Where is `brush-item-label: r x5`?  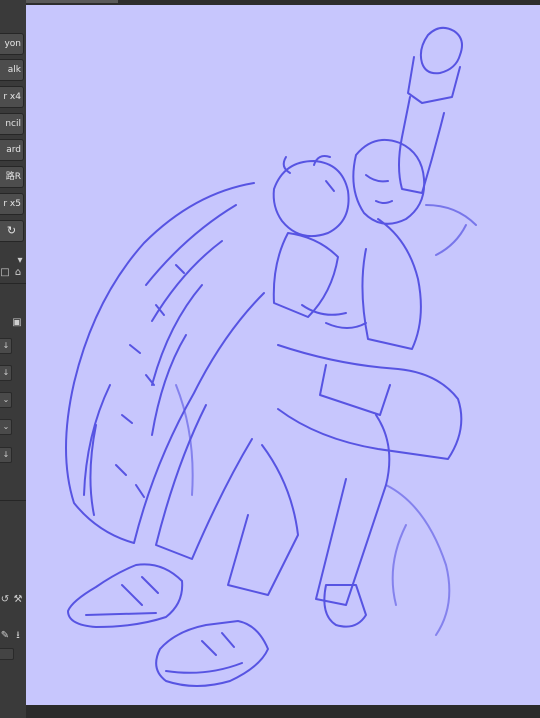
brush-item-label: r x5 is located at coordinates (12, 204).